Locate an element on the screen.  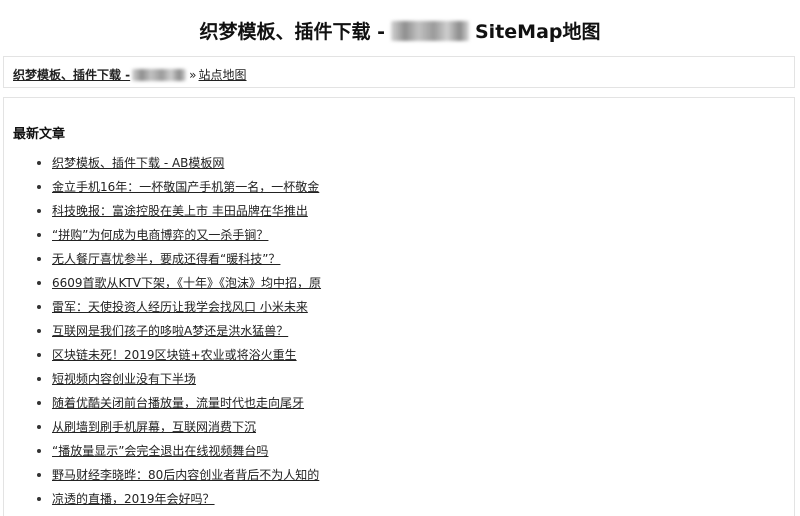
article-link: 无人餐厅喜忧参半，要成还得看“暖科技”？ is located at coordinates (166, 259).